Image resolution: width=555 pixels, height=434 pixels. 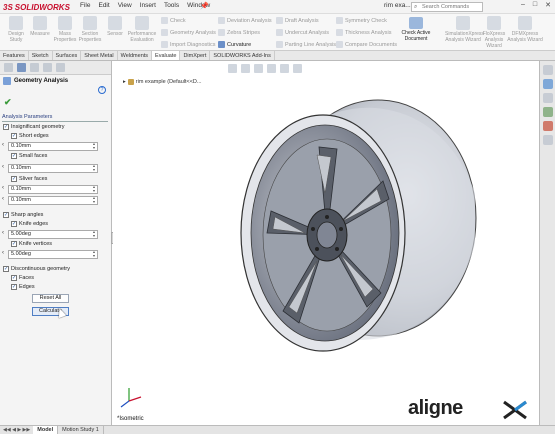 What do you see at coordinates (416, 29) in the screenshot?
I see `check-active-document-button: Check Active Document` at bounding box center [416, 29].